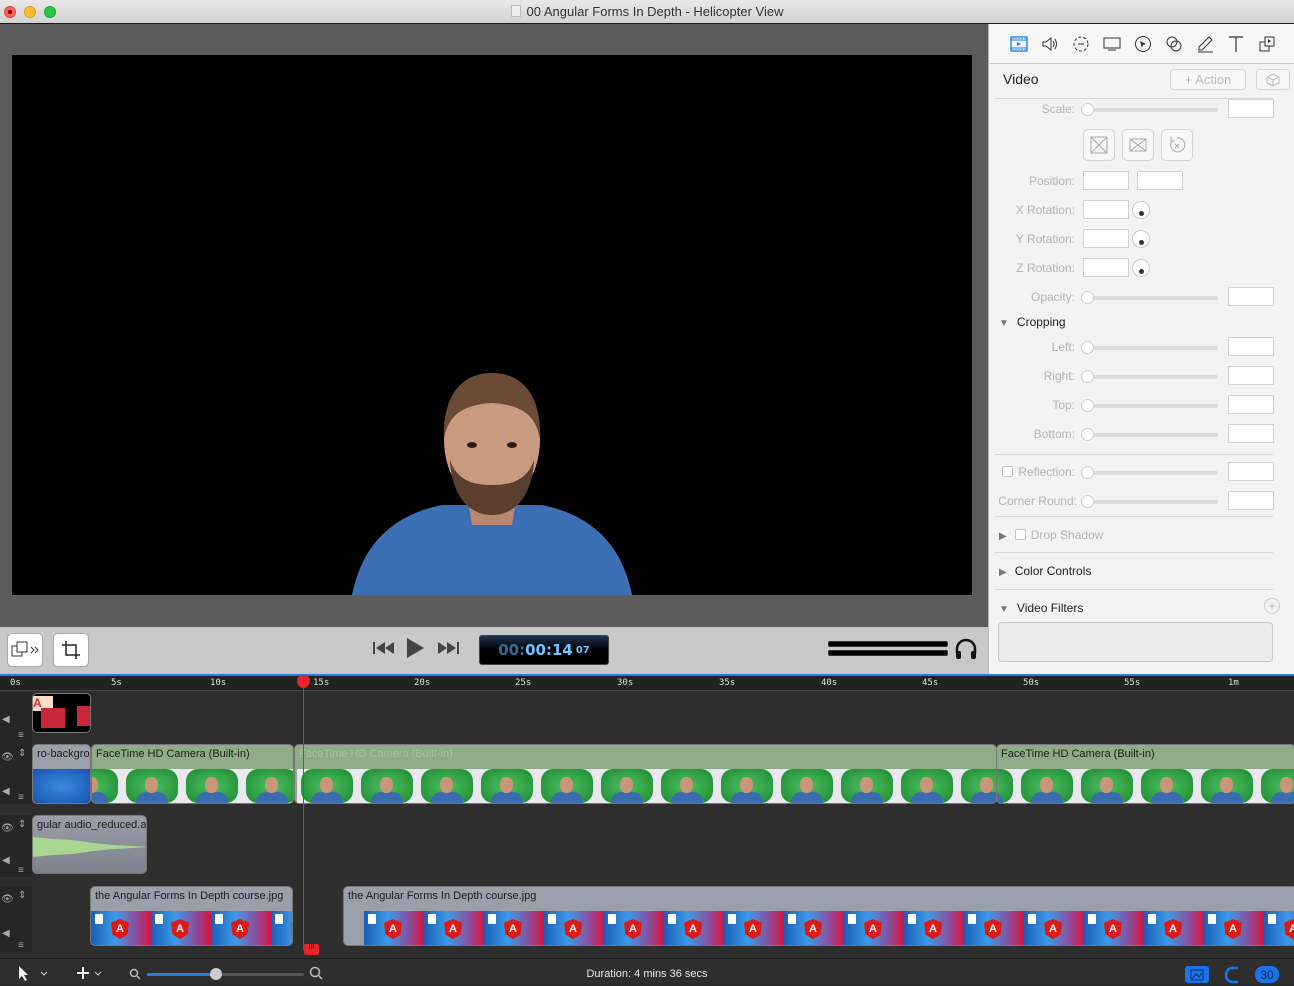 This screenshot has height=986, width=1294. Describe the element at coordinates (819, 928) in the screenshot. I see `clip-thumbnails: AAAAAAAAAAAAAAAA` at that location.